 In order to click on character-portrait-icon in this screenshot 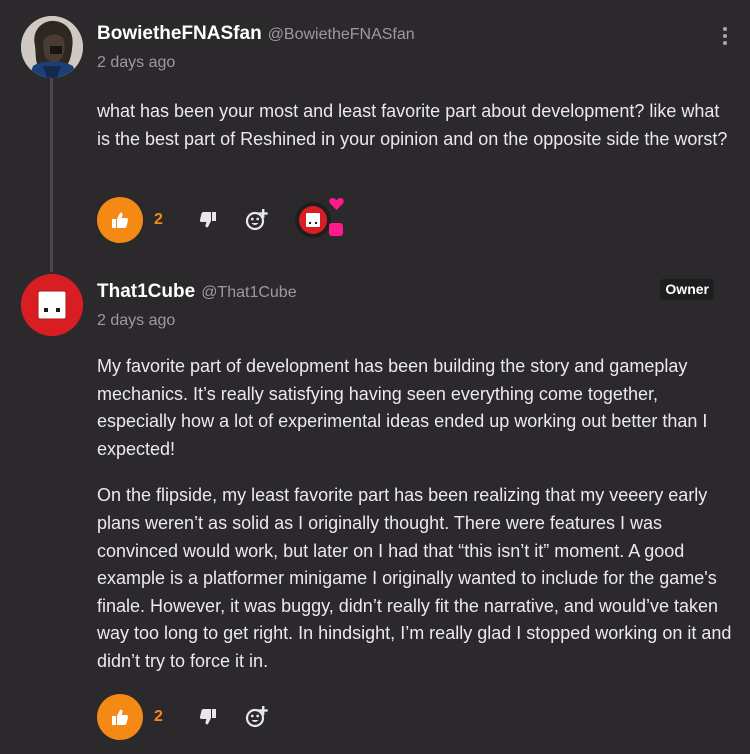, I will do `click(52, 47)`.